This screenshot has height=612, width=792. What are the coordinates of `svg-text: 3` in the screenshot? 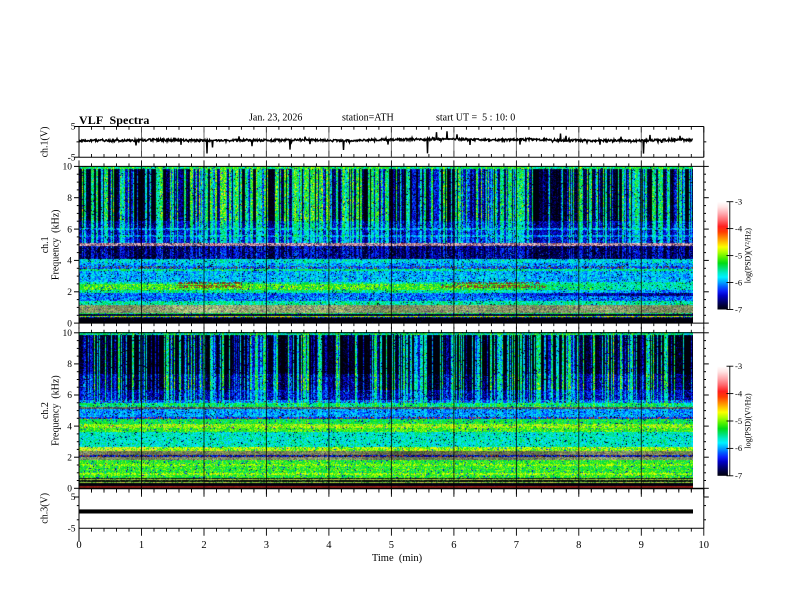 It's located at (266, 545).